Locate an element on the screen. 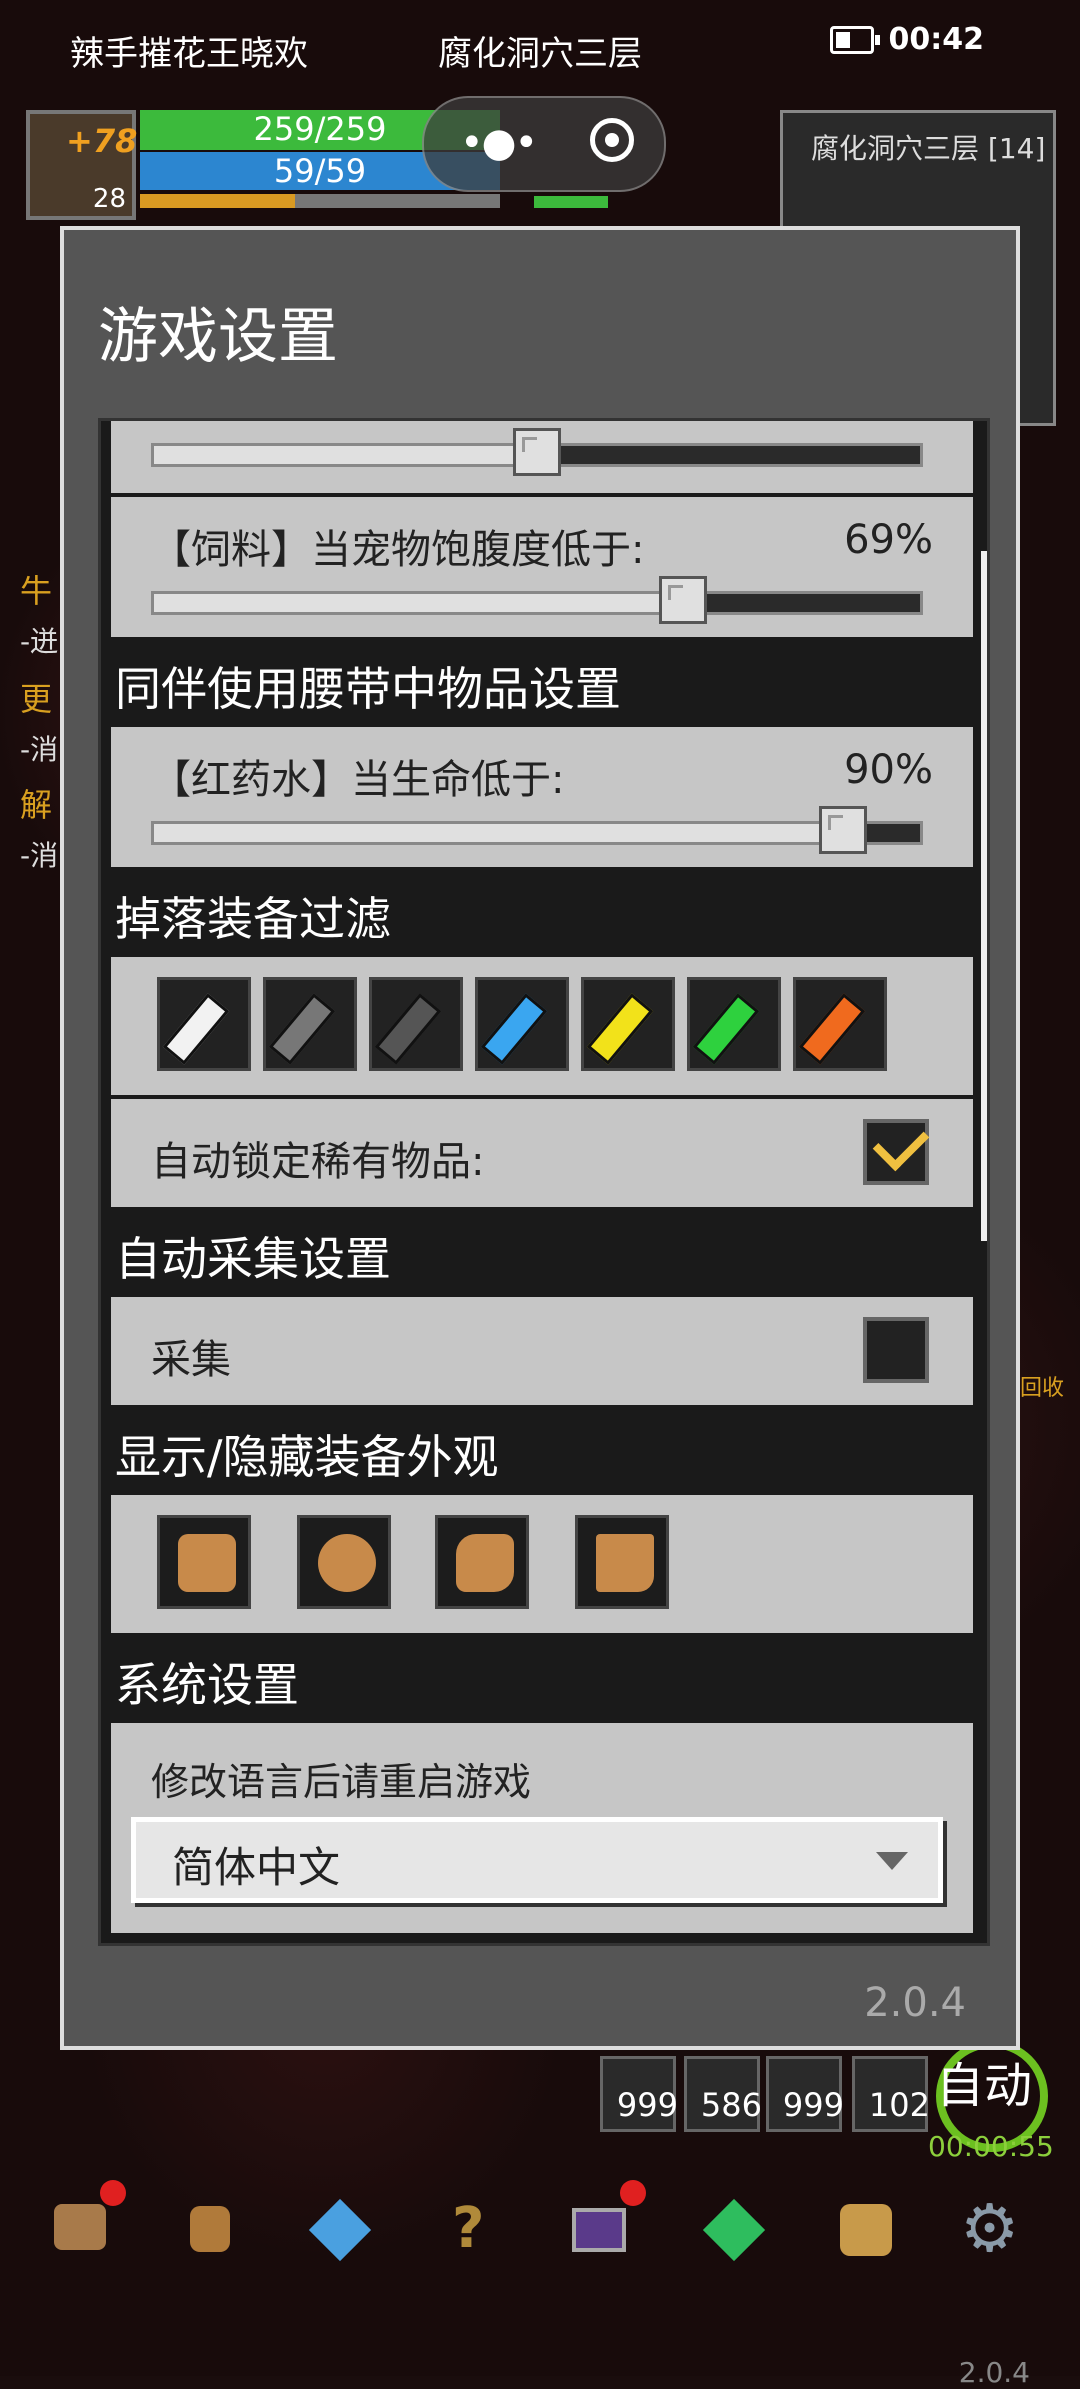 Image resolution: width=1080 pixels, height=2389 pixels. auto-lock-label: 自动锁定稀有物品: is located at coordinates (318, 1162).